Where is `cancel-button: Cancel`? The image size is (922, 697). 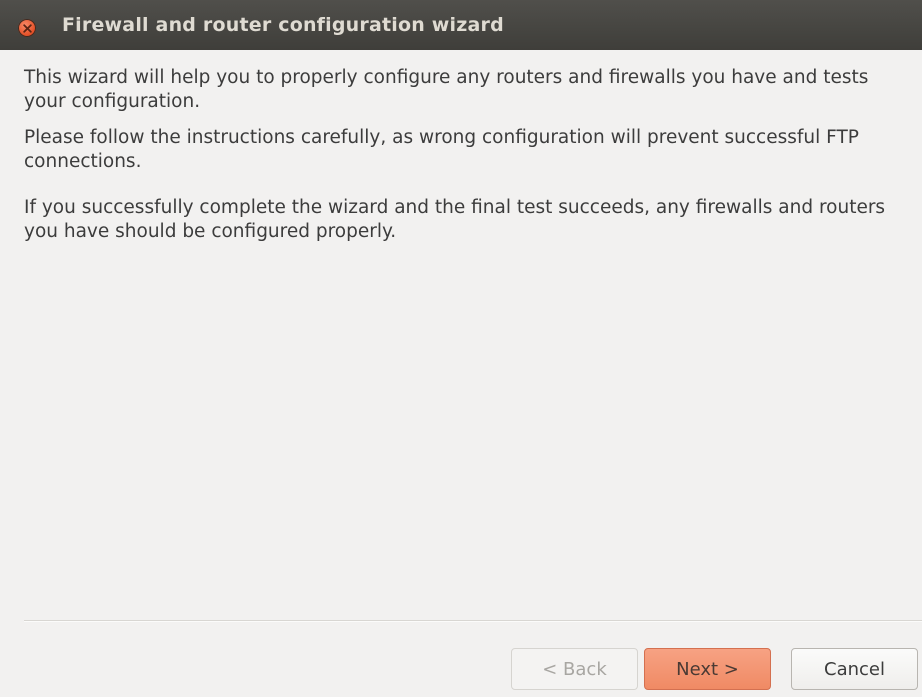
cancel-button: Cancel is located at coordinates (854, 669).